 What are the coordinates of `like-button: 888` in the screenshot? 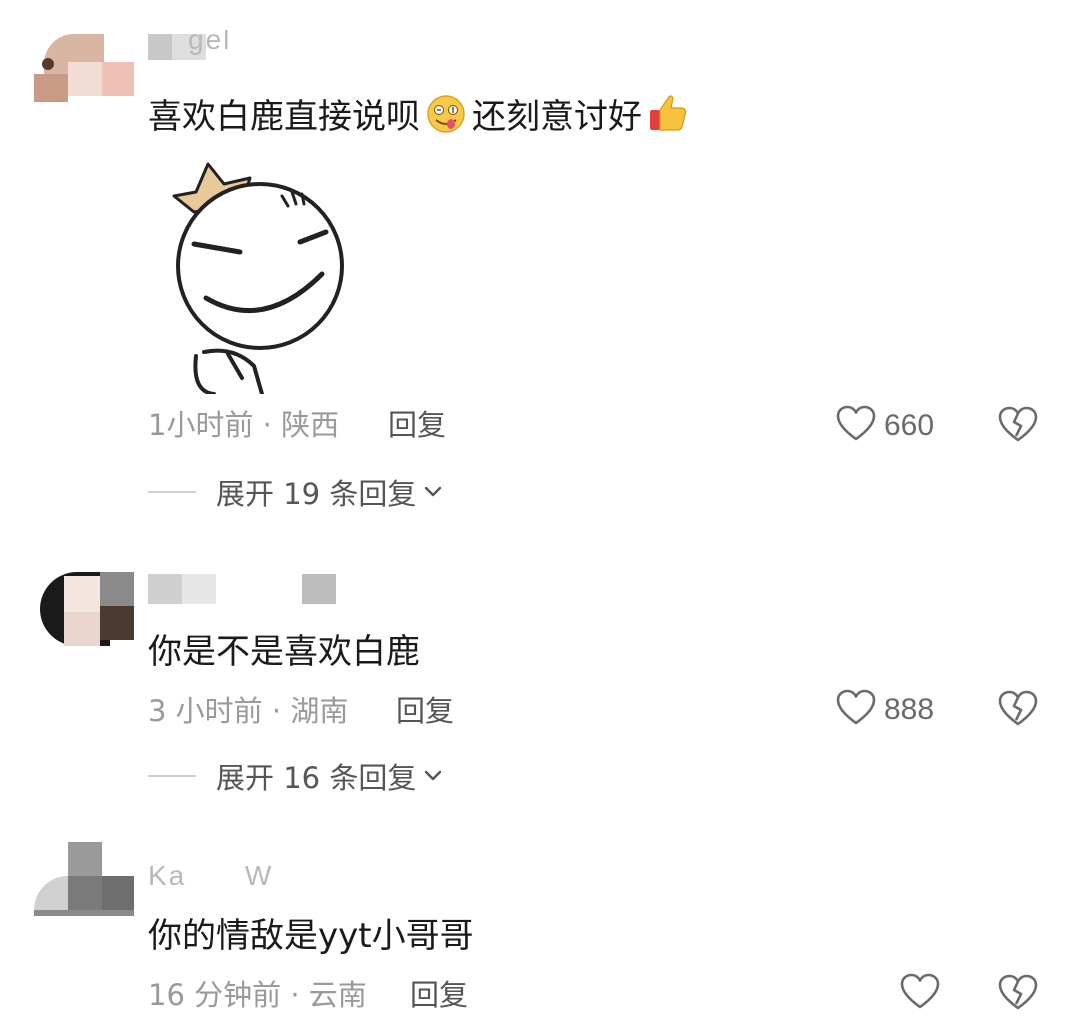 It's located at (885, 710).